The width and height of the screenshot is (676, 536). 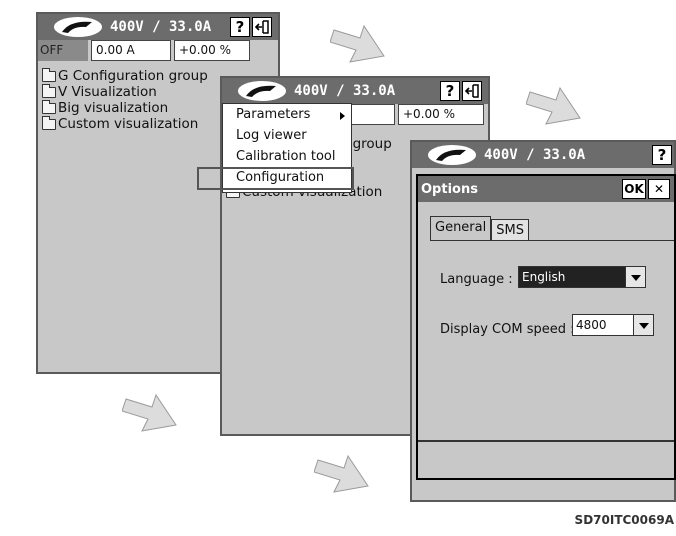 I want to click on language-label: Language :, so click(x=476, y=279).